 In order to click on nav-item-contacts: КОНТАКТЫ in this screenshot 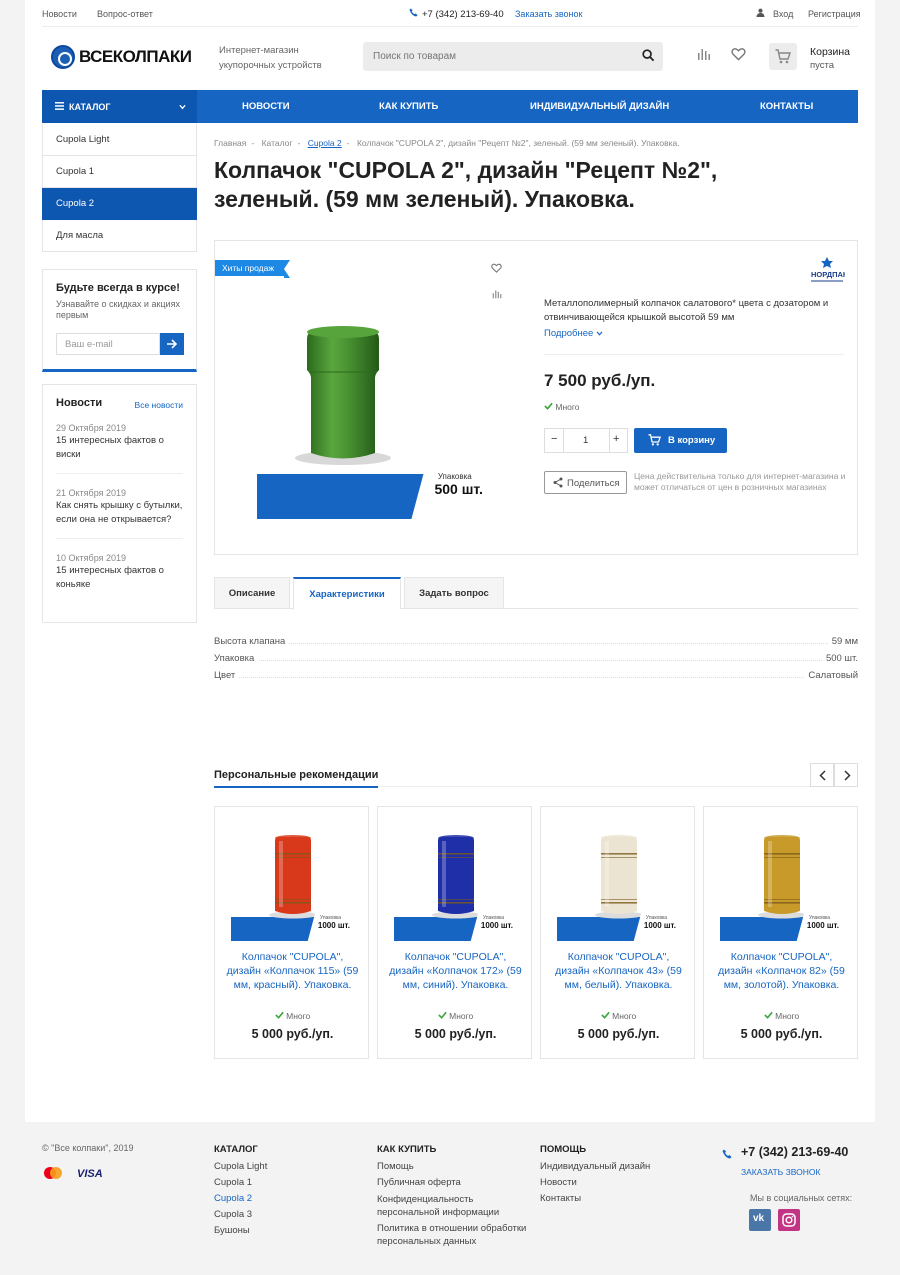, I will do `click(786, 106)`.